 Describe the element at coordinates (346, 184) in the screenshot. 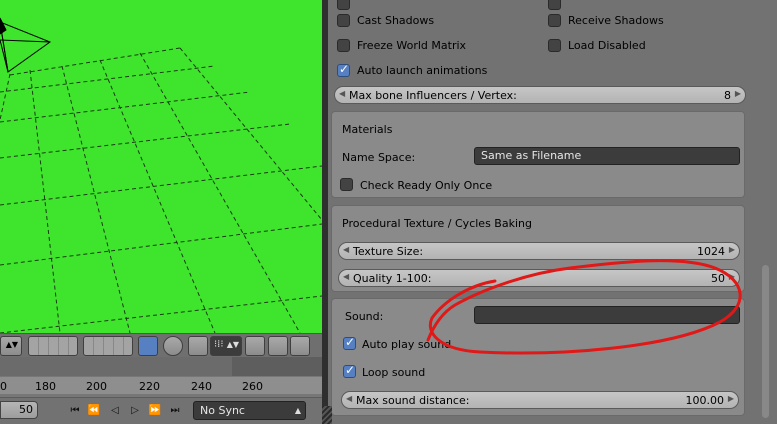

I see `check-ready-only-once-checkbox` at that location.